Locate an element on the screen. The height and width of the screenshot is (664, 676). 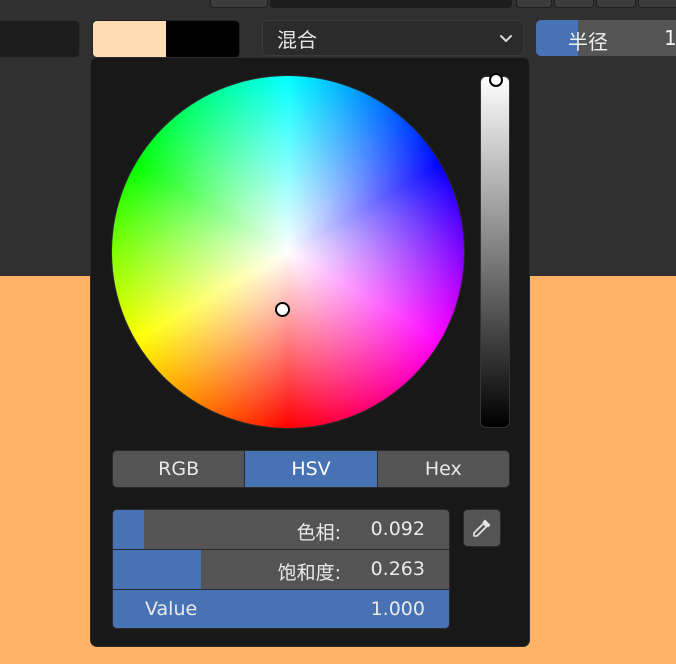
tab-rgb: RGB is located at coordinates (179, 469).